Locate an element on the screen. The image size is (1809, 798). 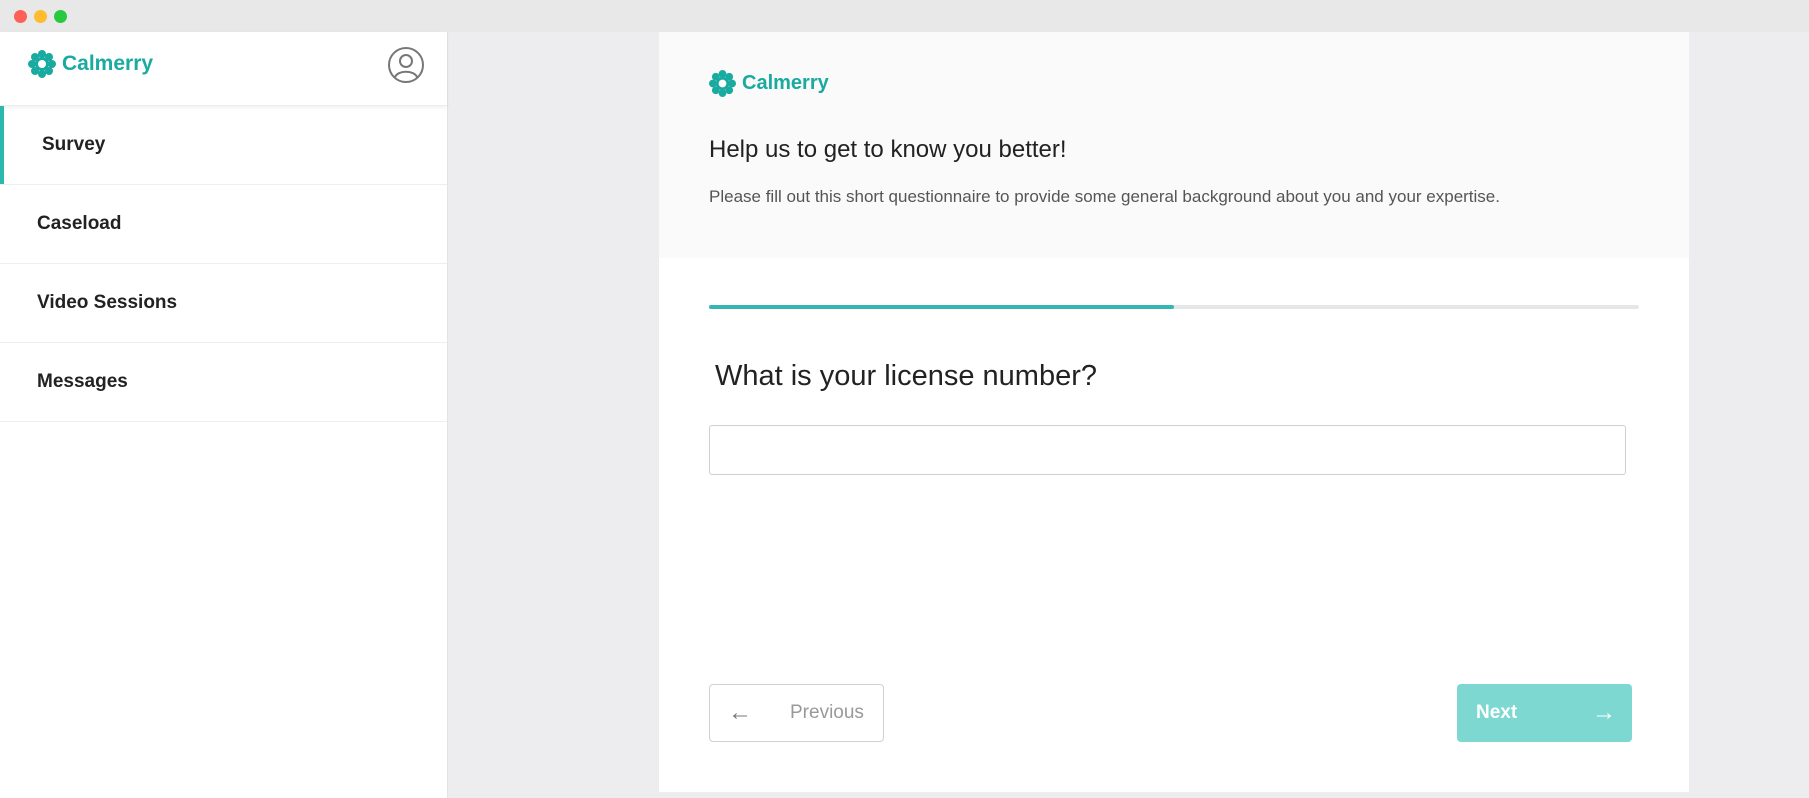
sidebar-item-video-sessions: Video Sessions is located at coordinates (223, 303).